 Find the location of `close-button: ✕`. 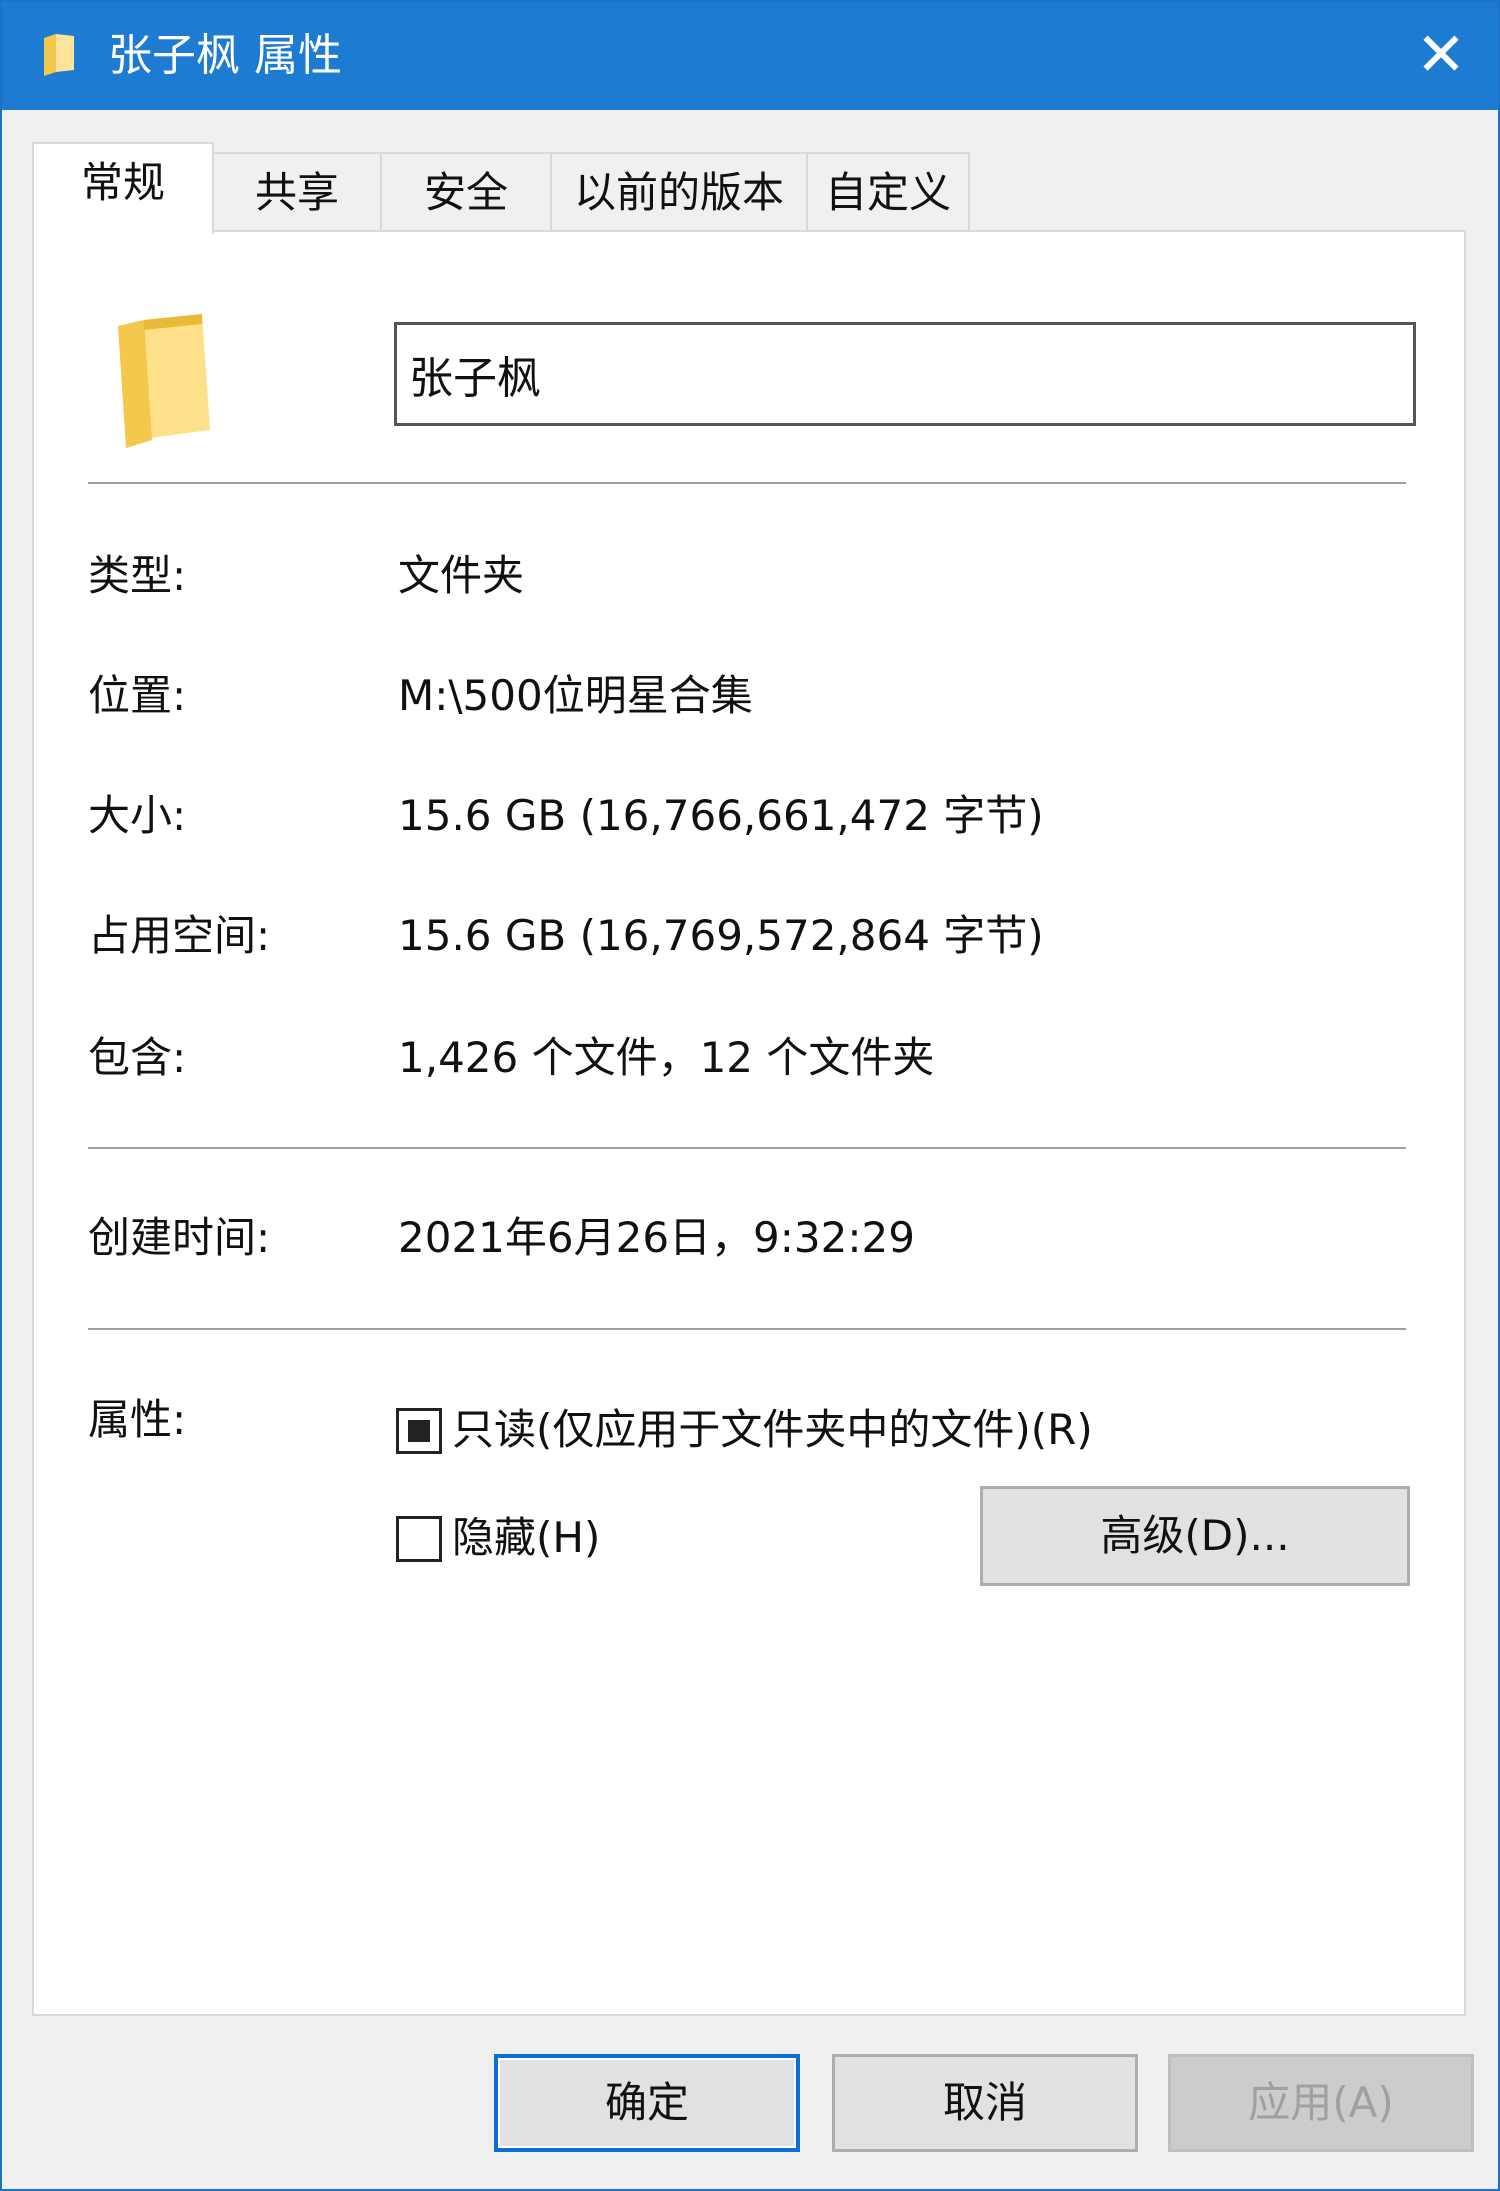

close-button: ✕ is located at coordinates (1441, 57).